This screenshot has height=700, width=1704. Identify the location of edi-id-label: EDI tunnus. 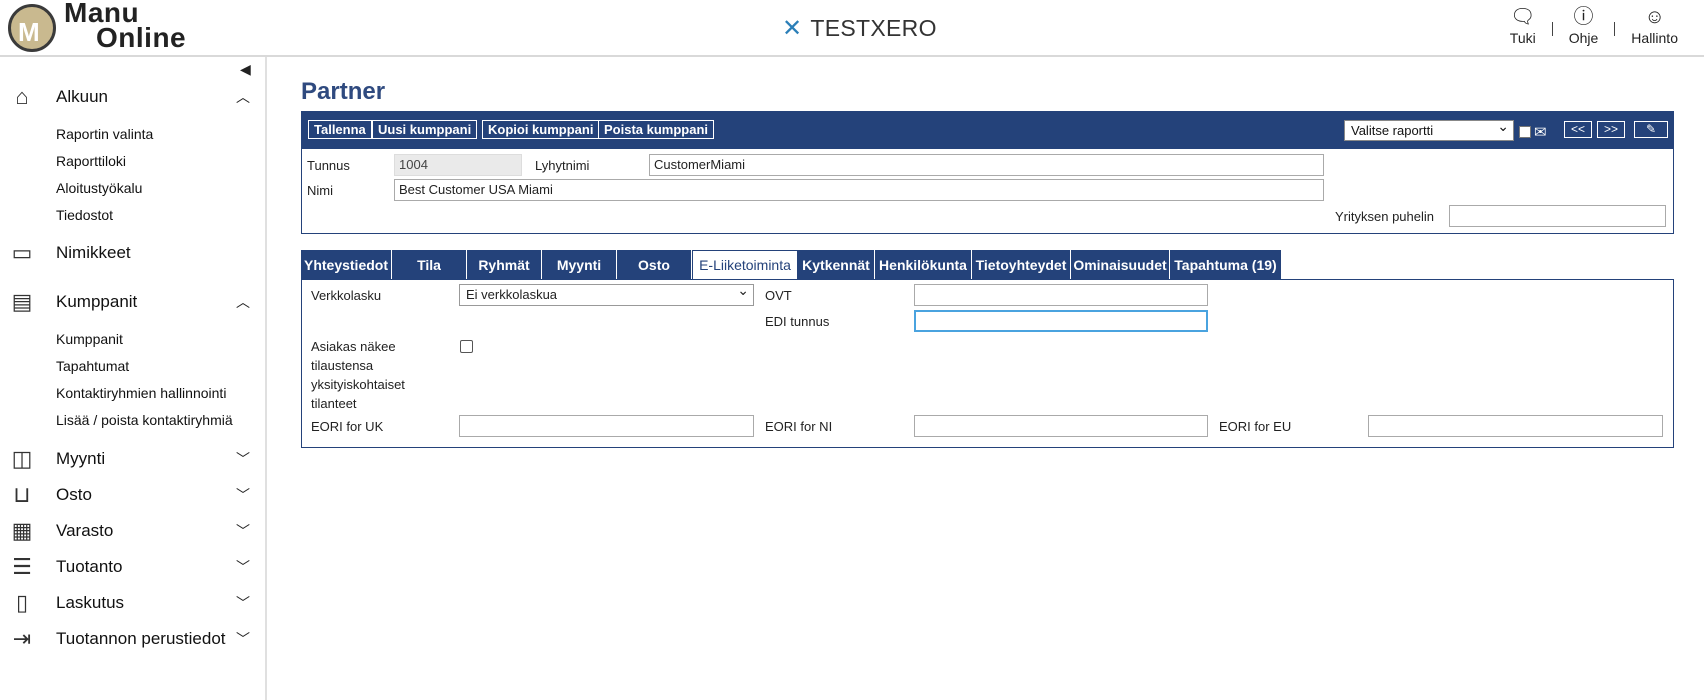
(797, 321).